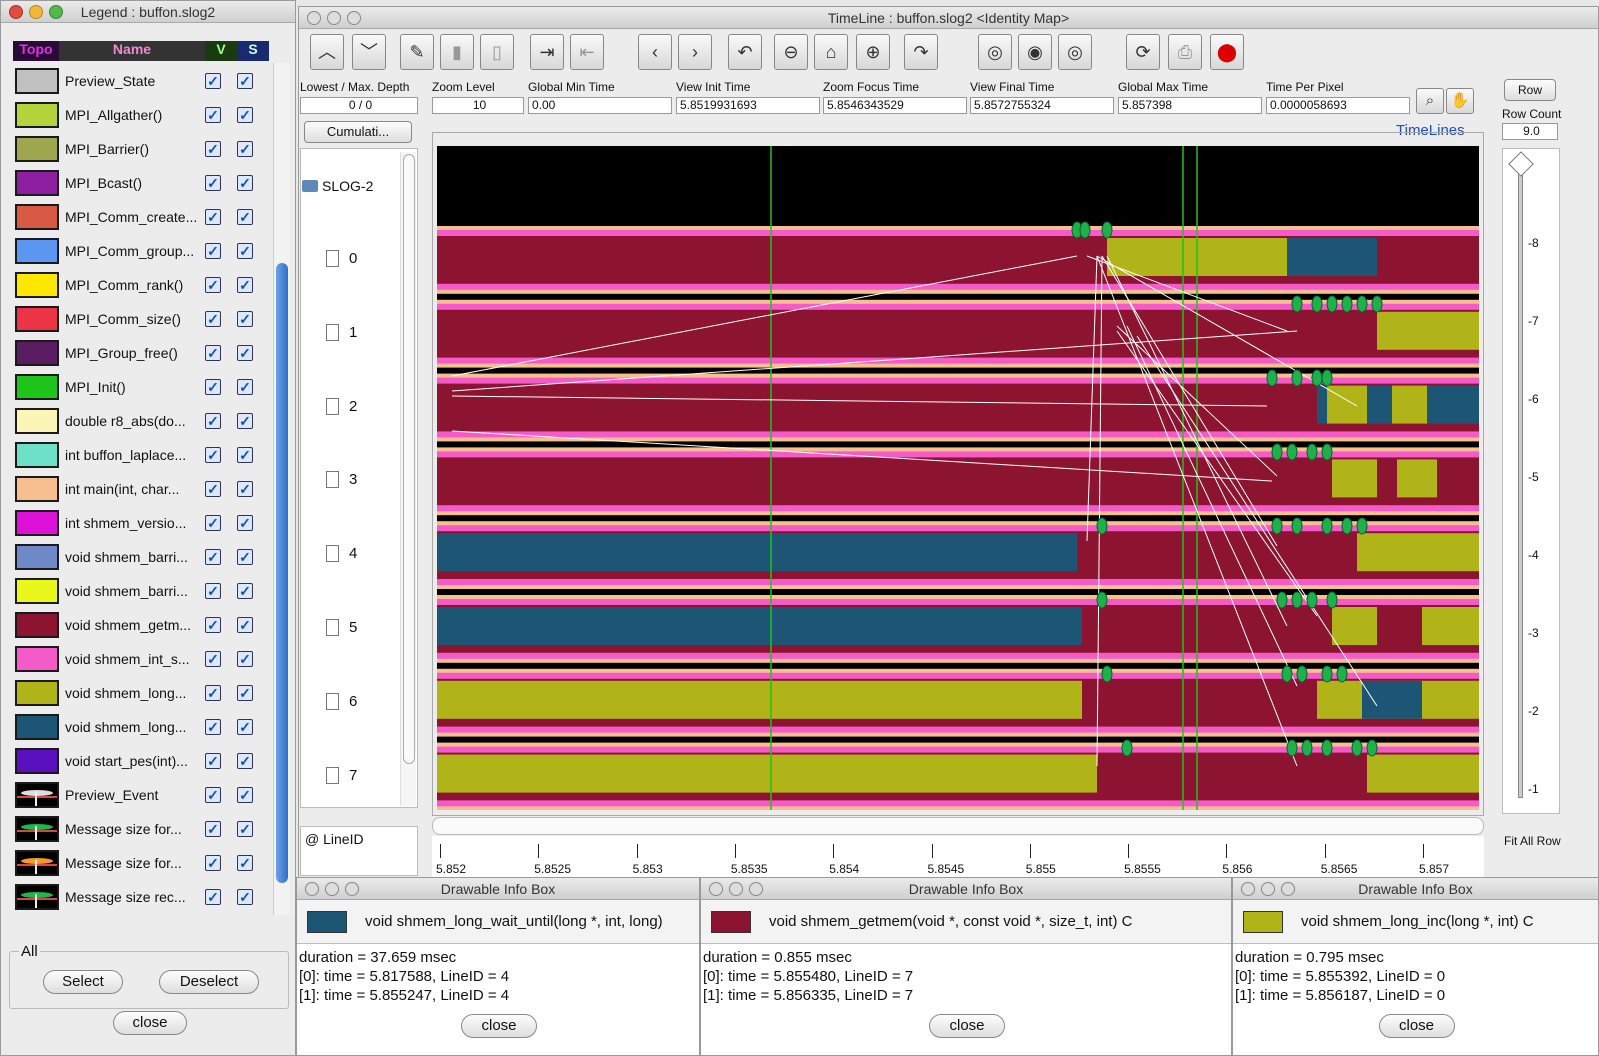 The height and width of the screenshot is (1056, 1599). Describe the element at coordinates (341, 627) in the screenshot. I see `timeline-row-label: 5` at that location.